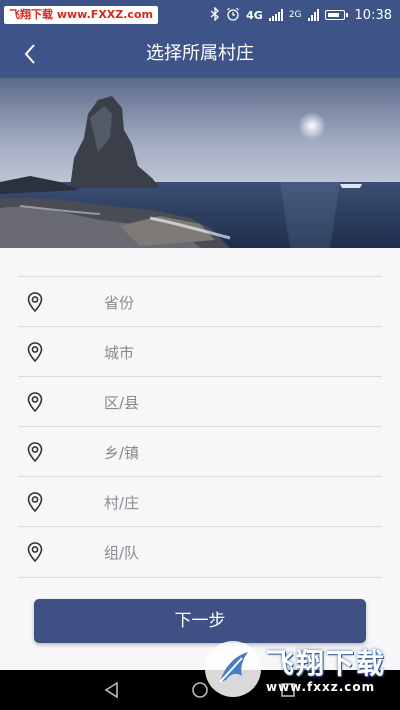  I want to click on battery-icon, so click(336, 15).